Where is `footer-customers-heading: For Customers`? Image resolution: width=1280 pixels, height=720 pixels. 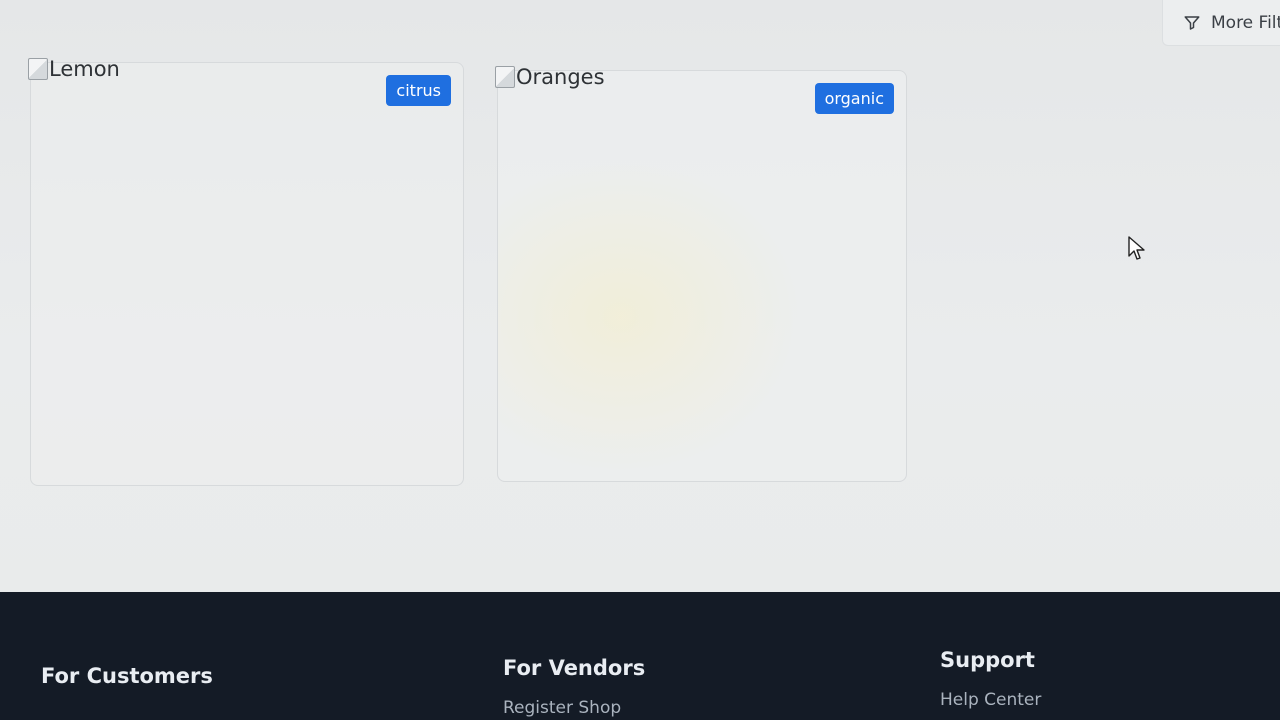
footer-customers-heading: For Customers is located at coordinates (127, 676).